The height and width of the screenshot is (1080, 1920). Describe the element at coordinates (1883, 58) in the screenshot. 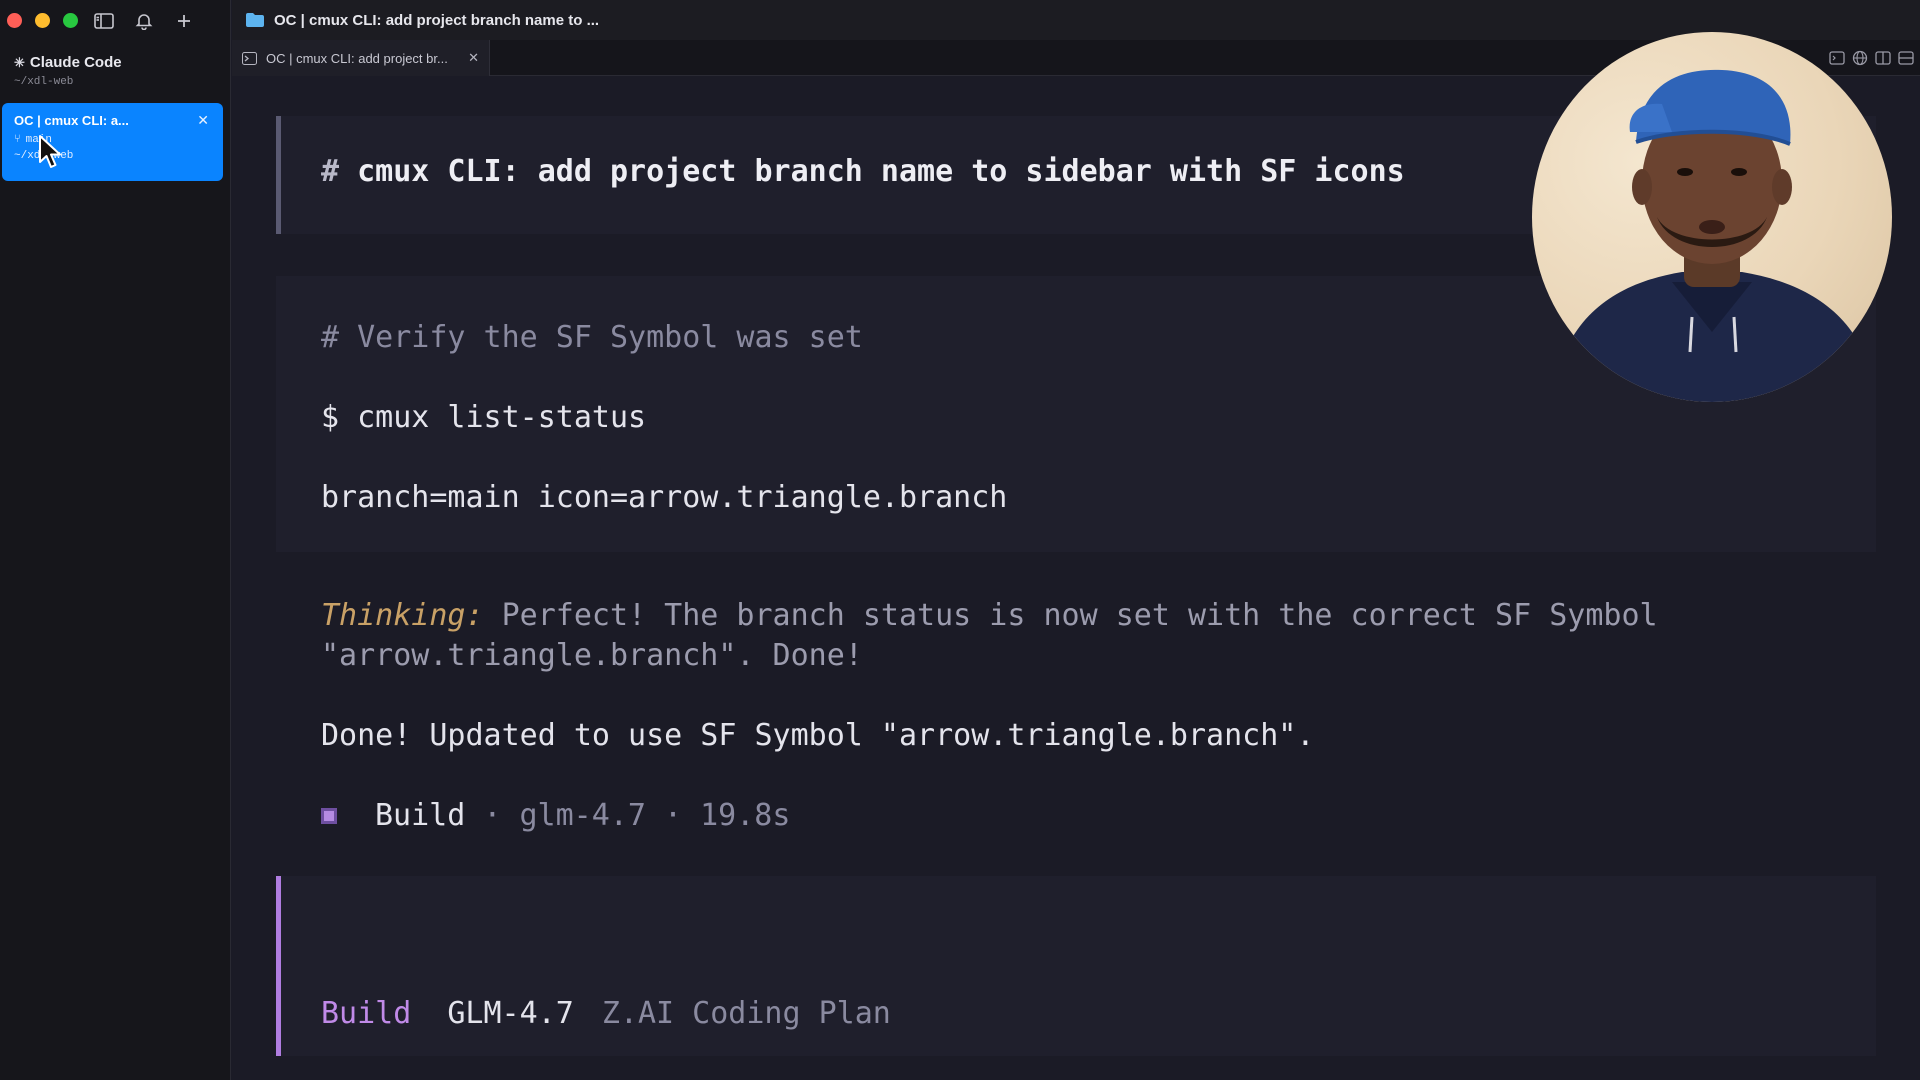

I see `split-vertical-icon` at that location.